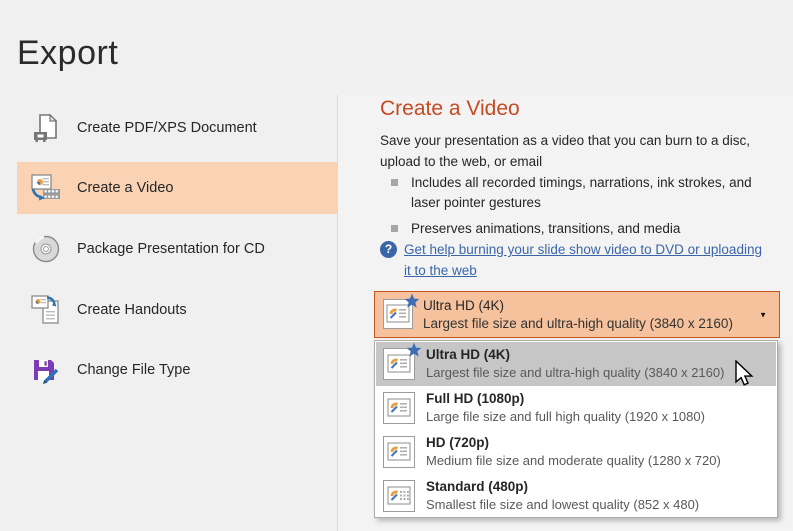 This screenshot has width=793, height=531. Describe the element at coordinates (167, 128) in the screenshot. I see `sidebar-item-label: Create PDF/XPS Document` at that location.